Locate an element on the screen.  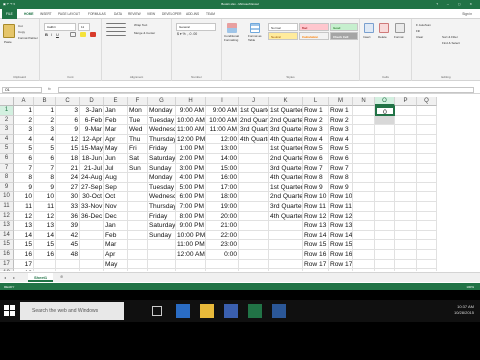
cell-q7 is located at coordinates (427, 168).